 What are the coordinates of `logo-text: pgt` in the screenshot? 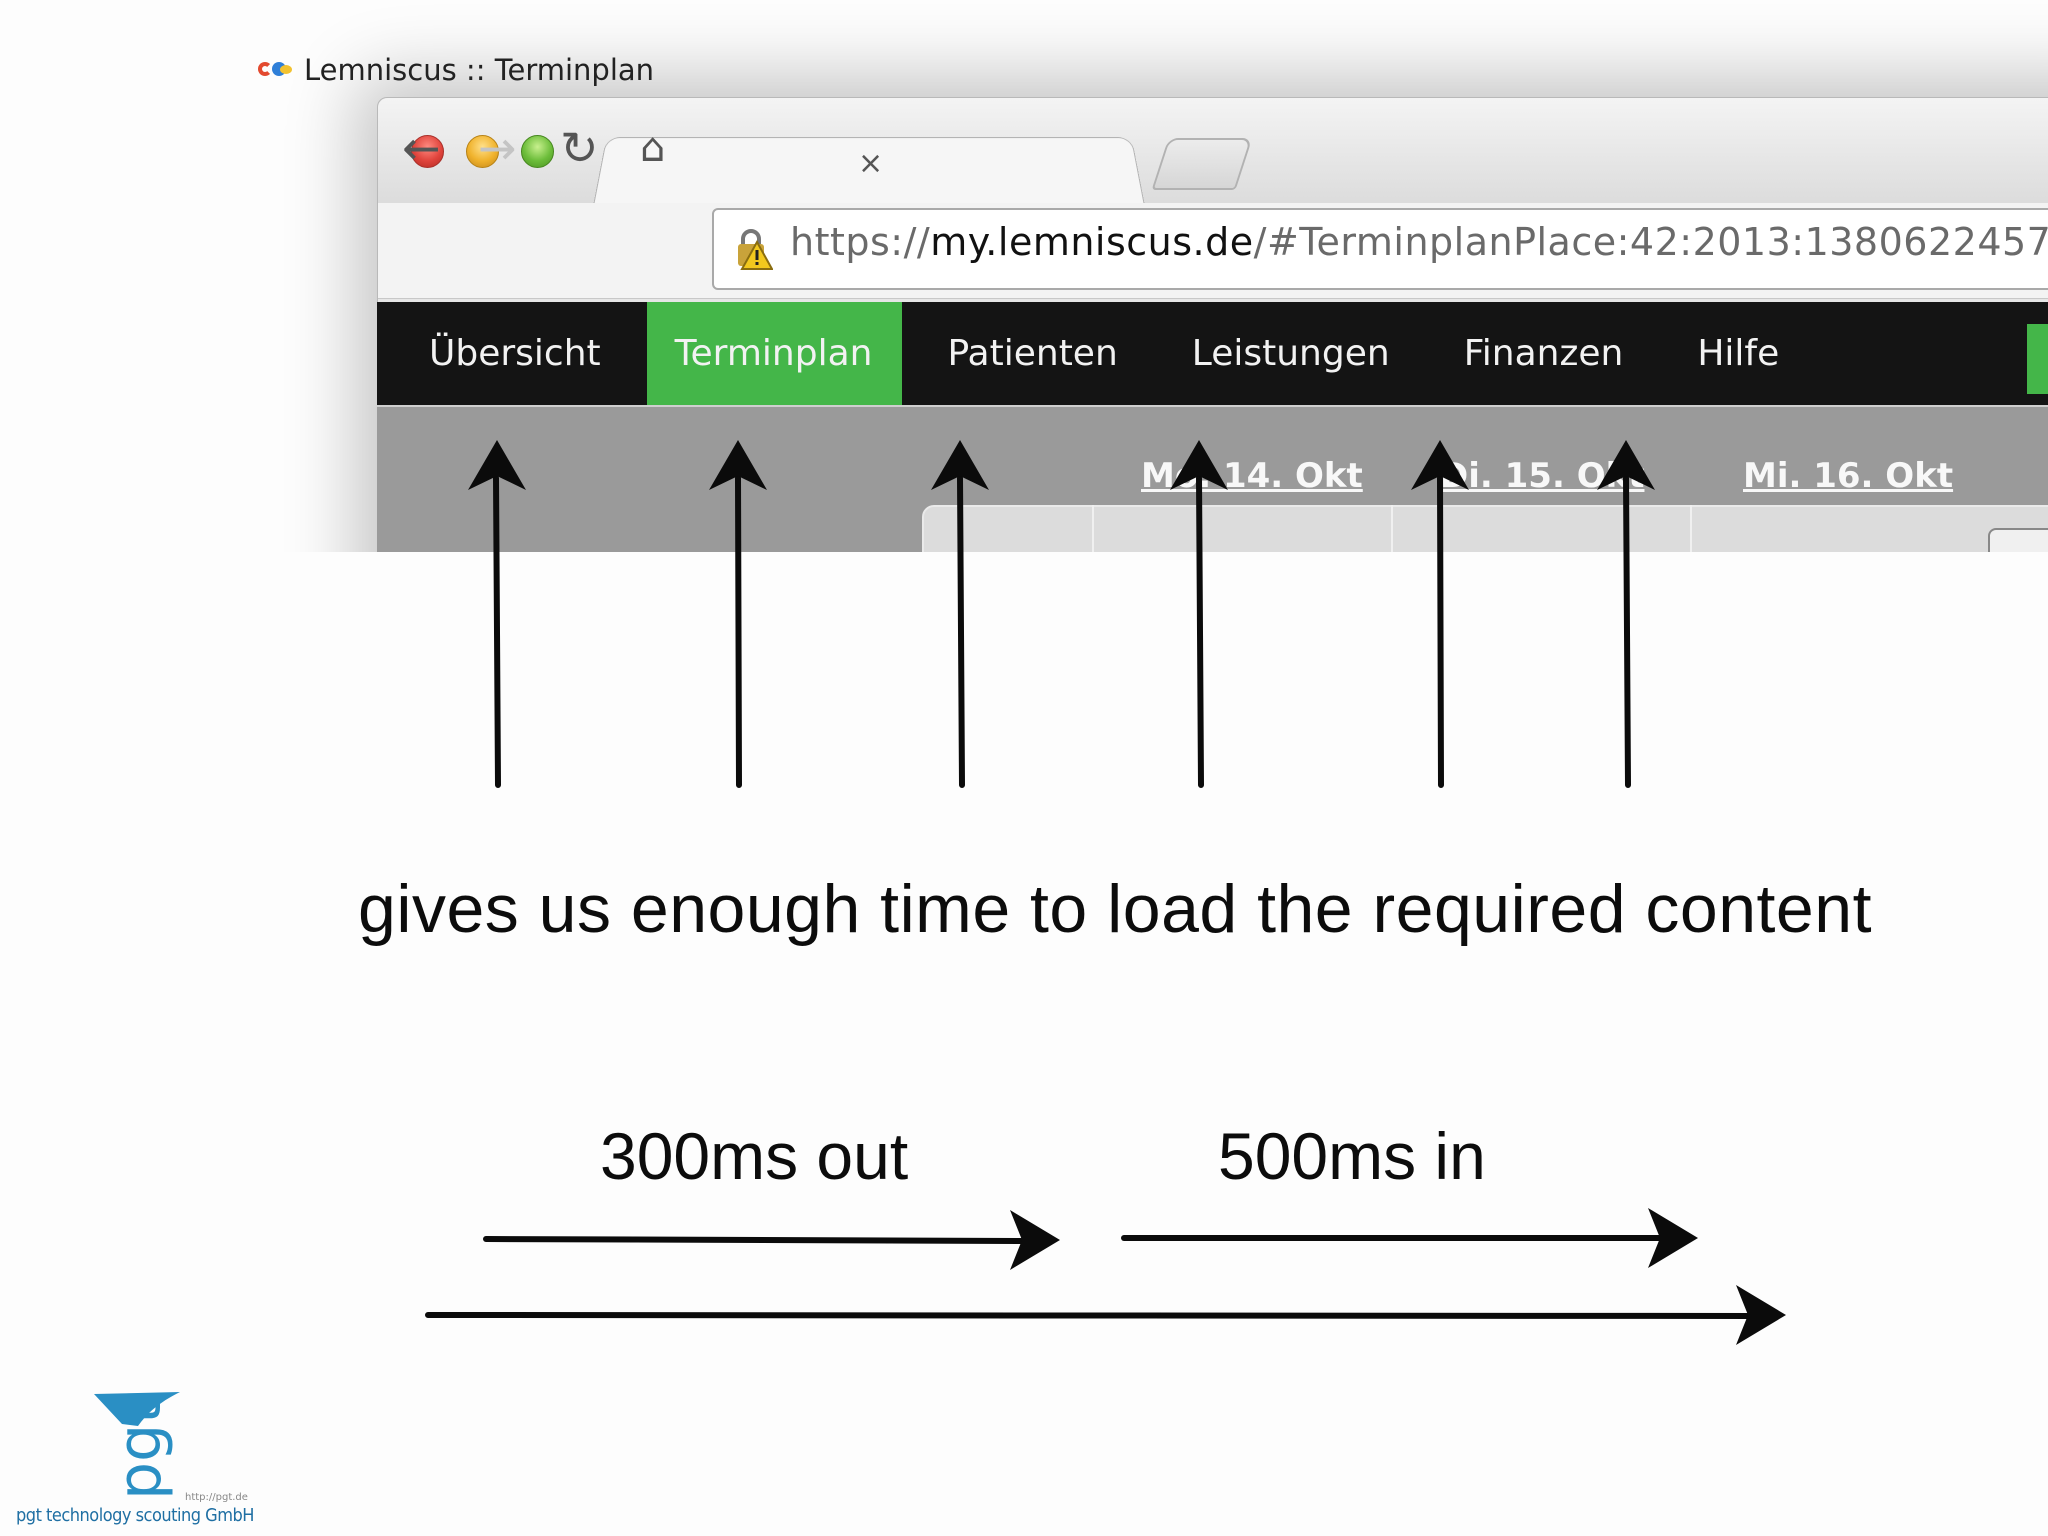 It's located at (140, 1450).